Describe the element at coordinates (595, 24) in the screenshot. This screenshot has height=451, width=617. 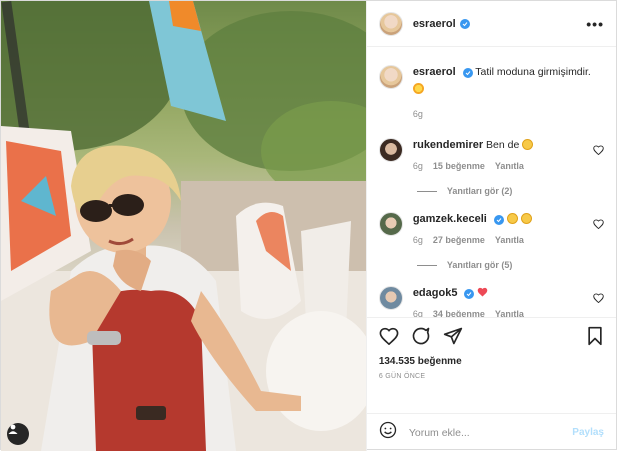
I see `more-options-icon: •••` at that location.